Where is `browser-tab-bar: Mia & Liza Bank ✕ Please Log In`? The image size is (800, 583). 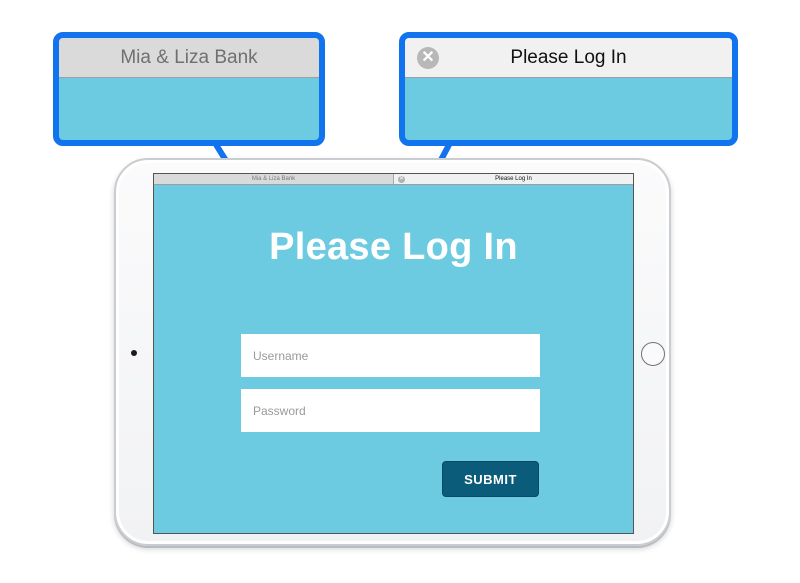
browser-tab-bar: Mia & Liza Bank ✕ Please Log In is located at coordinates (393, 179).